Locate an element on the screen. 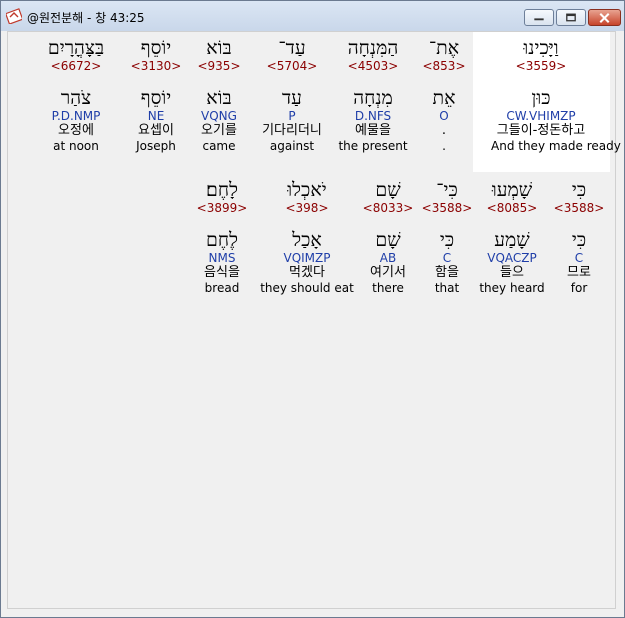 The height and width of the screenshot is (618, 625). minimize-button is located at coordinates (539, 17).